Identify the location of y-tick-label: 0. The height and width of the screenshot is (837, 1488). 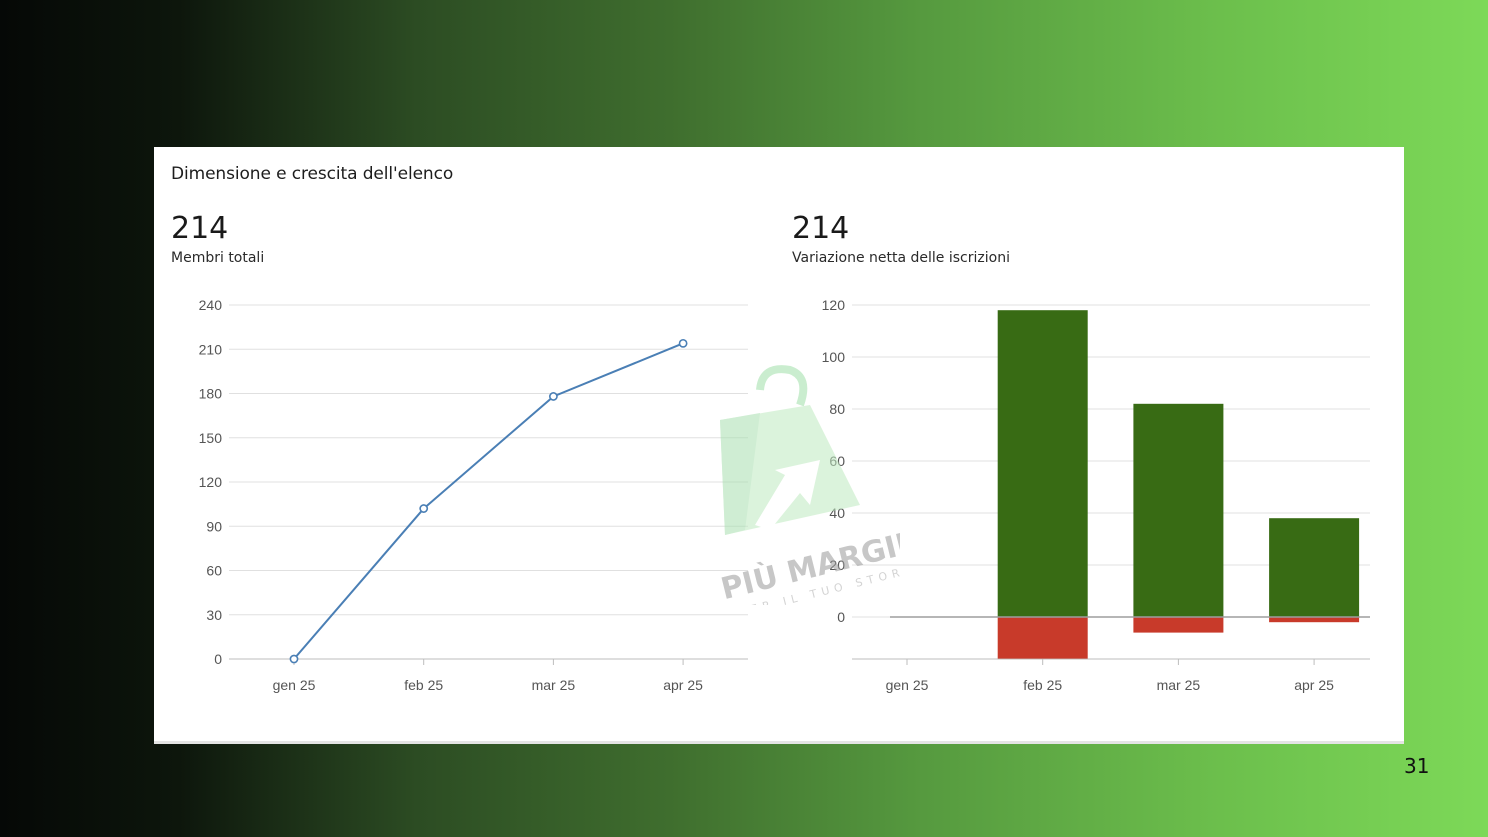
(841, 617).